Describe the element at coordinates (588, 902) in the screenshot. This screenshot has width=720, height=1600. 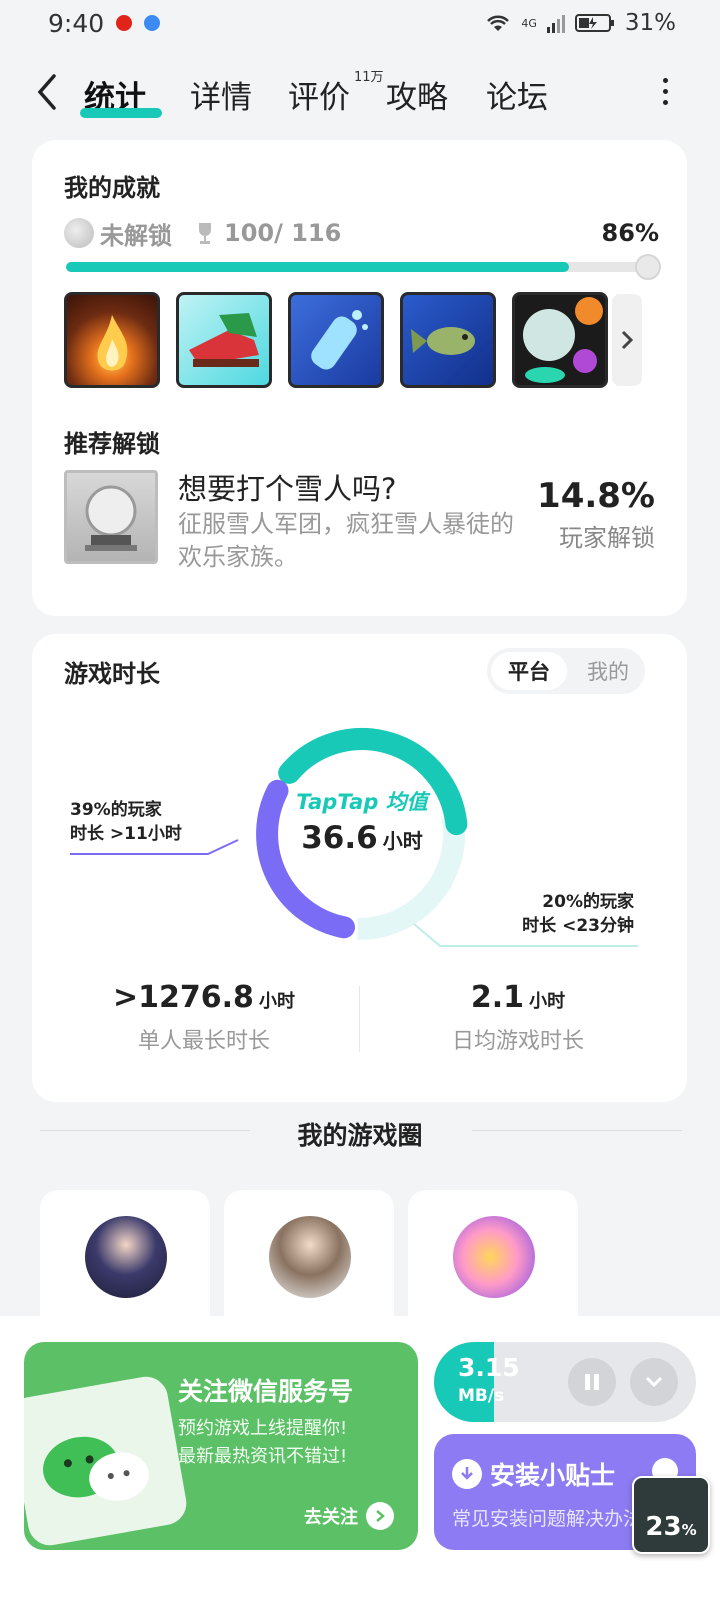
I see `legend-right-line1: 20%的玩家` at that location.